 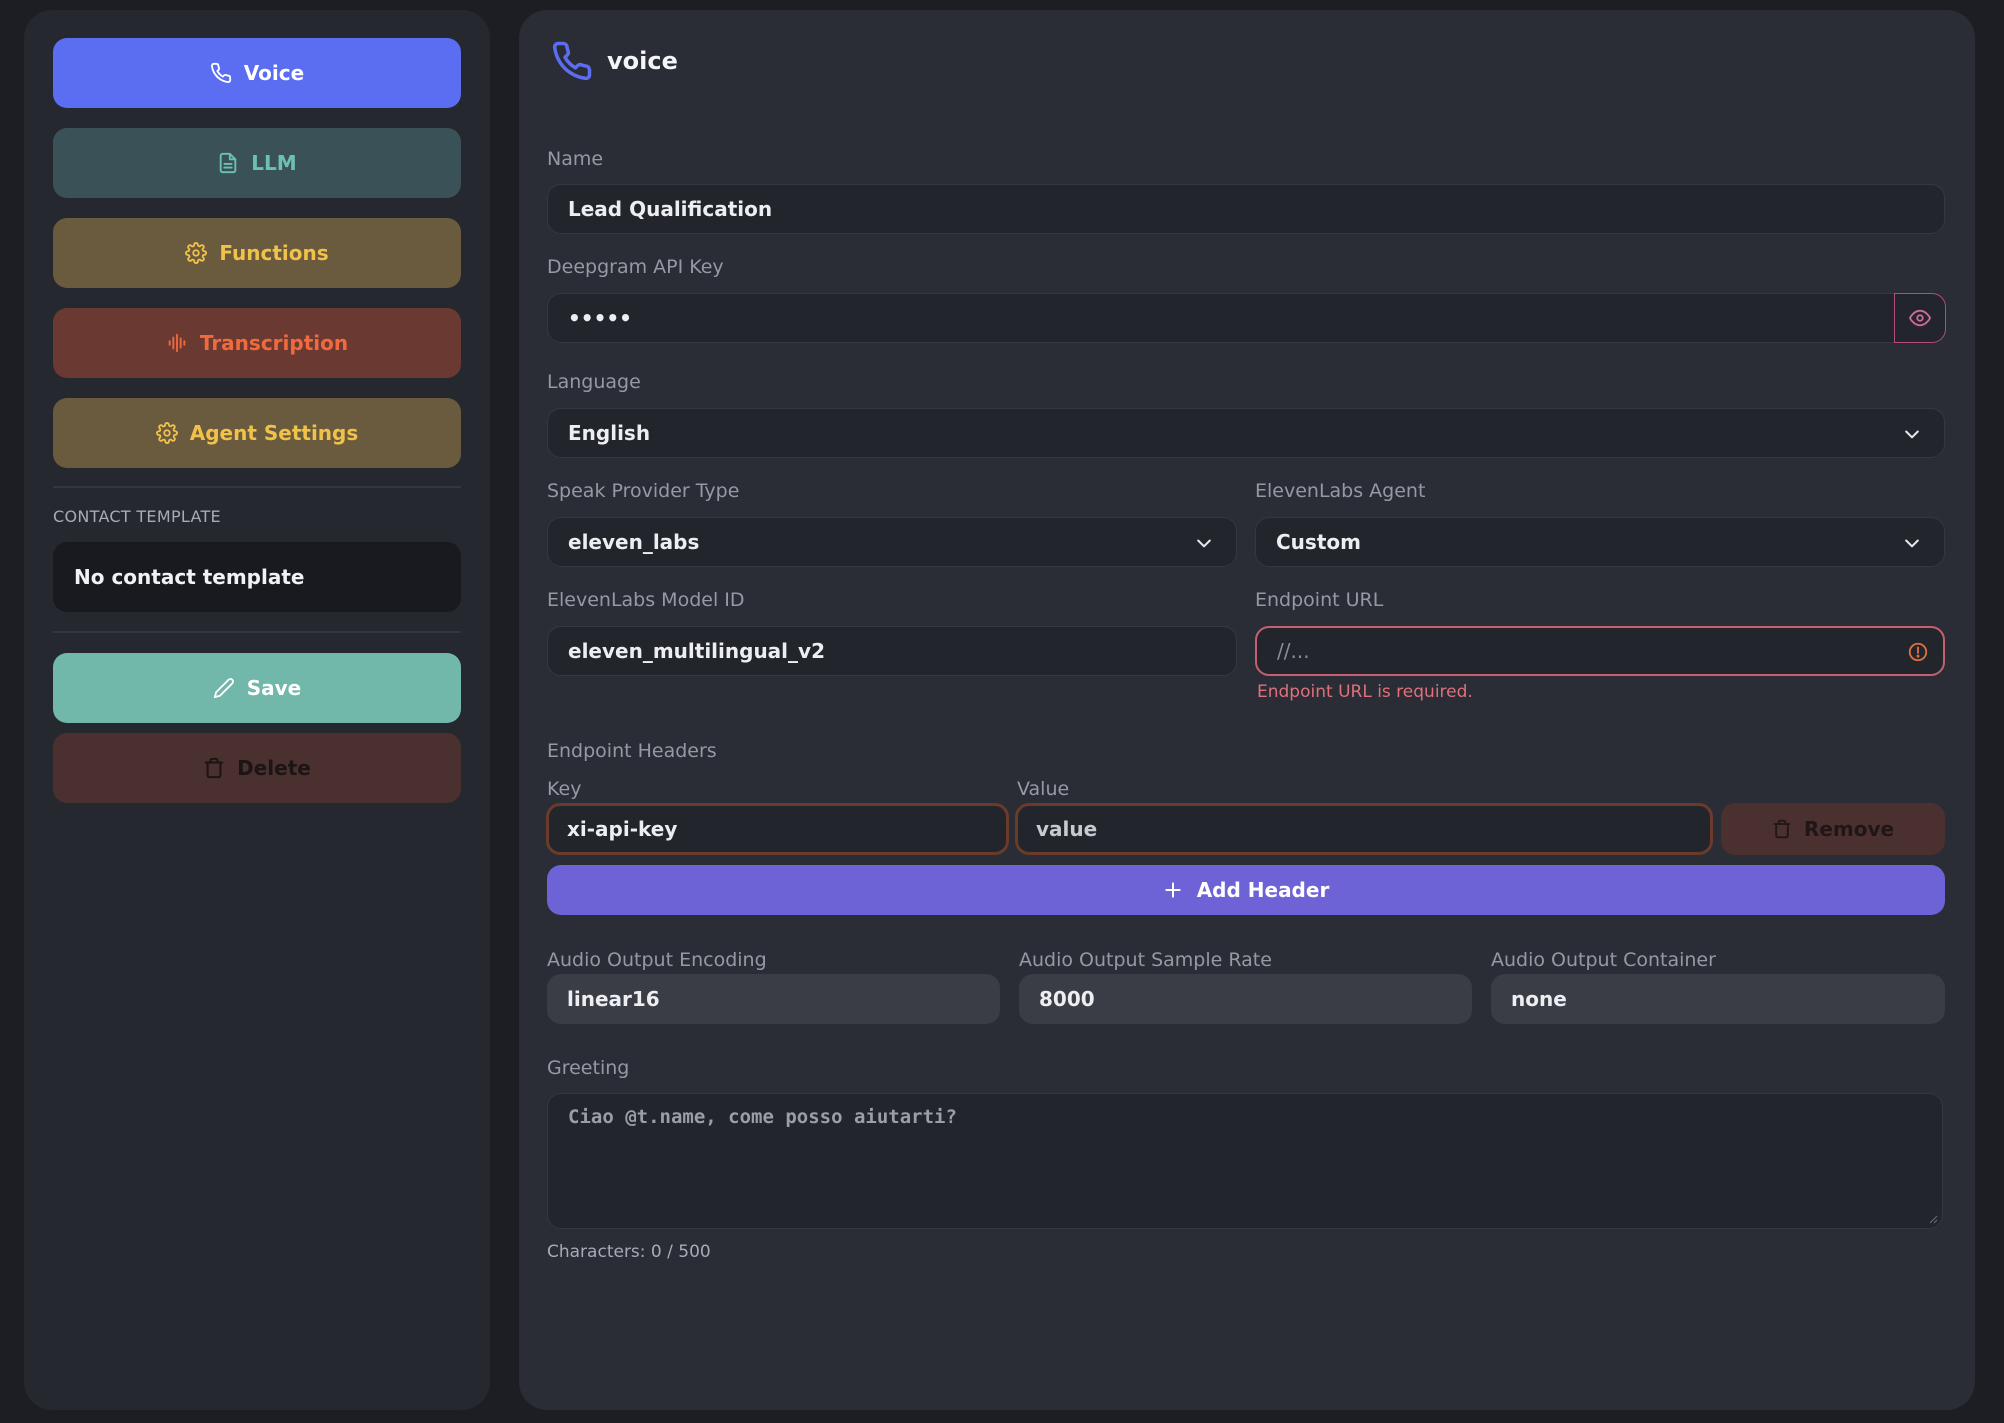 I want to click on deepgram-api-key-value: •••••, so click(x=600, y=318).